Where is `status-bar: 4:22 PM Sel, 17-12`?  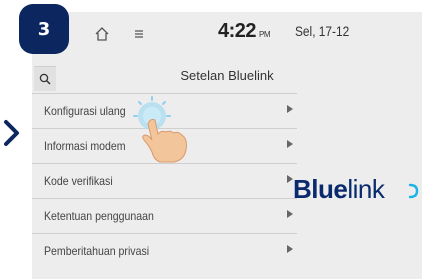 status-bar: 4:22 PM Sel, 17-12 is located at coordinates (227, 34).